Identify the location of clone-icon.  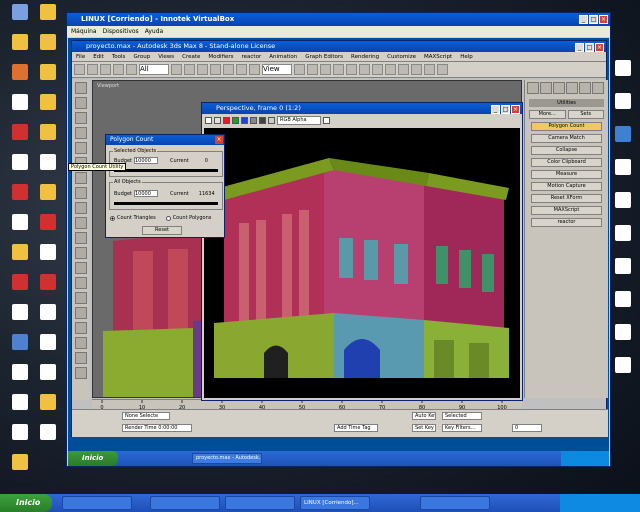
(217, 120).